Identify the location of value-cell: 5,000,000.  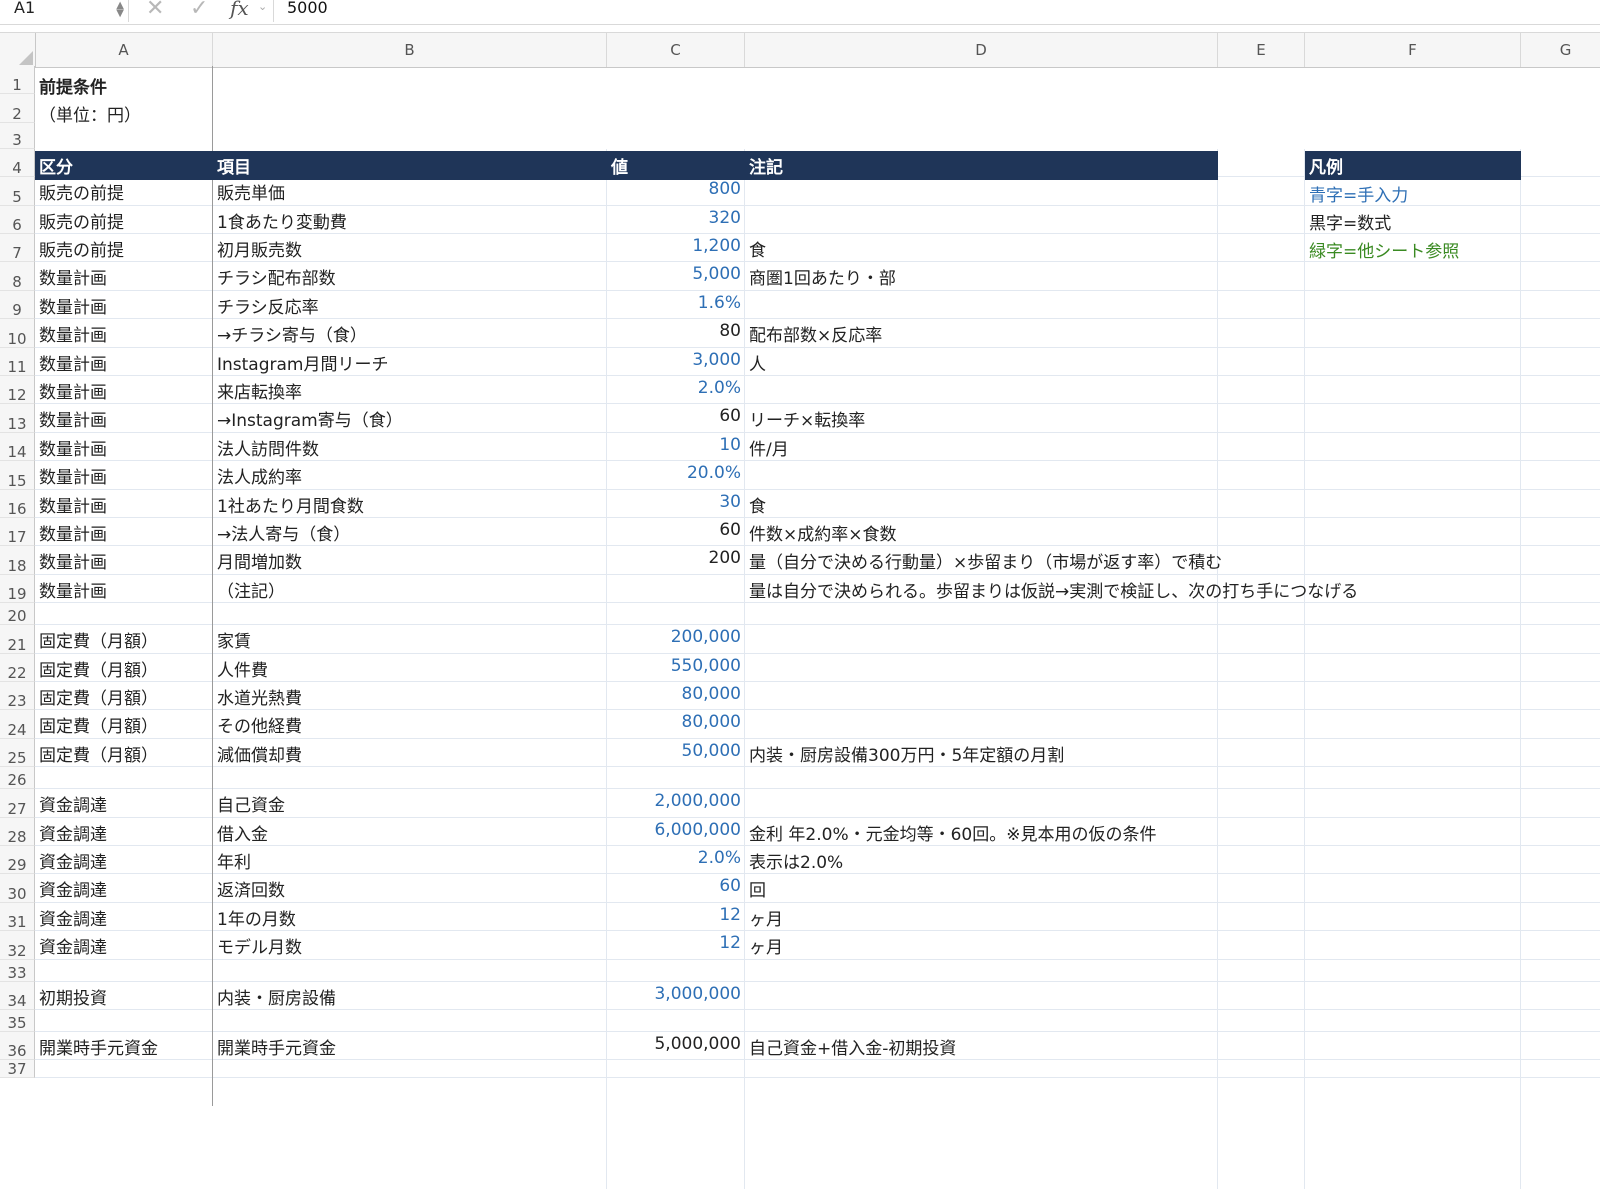
(676, 1044).